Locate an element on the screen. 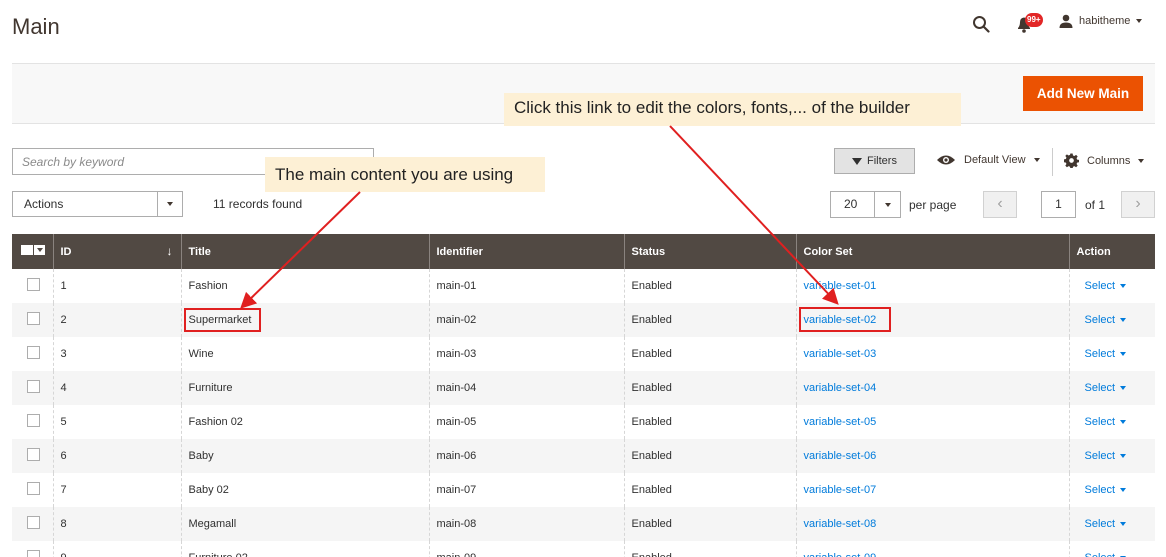 The width and height of the screenshot is (1166, 557). mass-select-header is located at coordinates (32, 251).